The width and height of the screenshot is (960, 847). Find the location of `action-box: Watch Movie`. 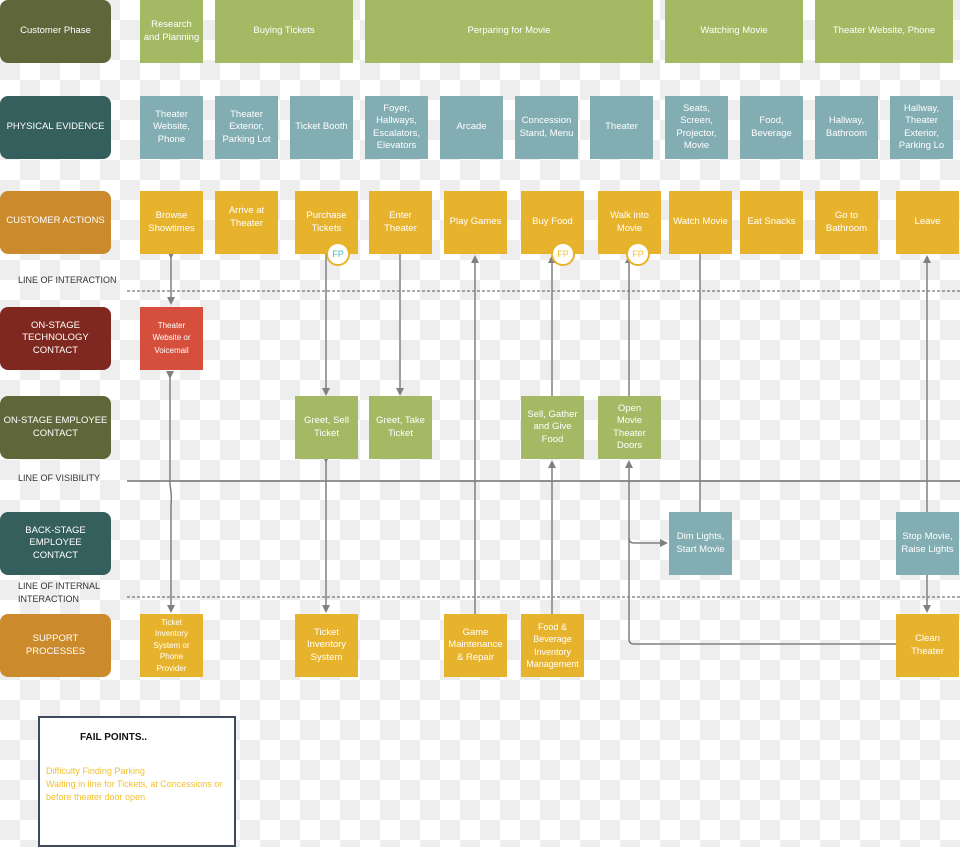

action-box: Watch Movie is located at coordinates (700, 222).